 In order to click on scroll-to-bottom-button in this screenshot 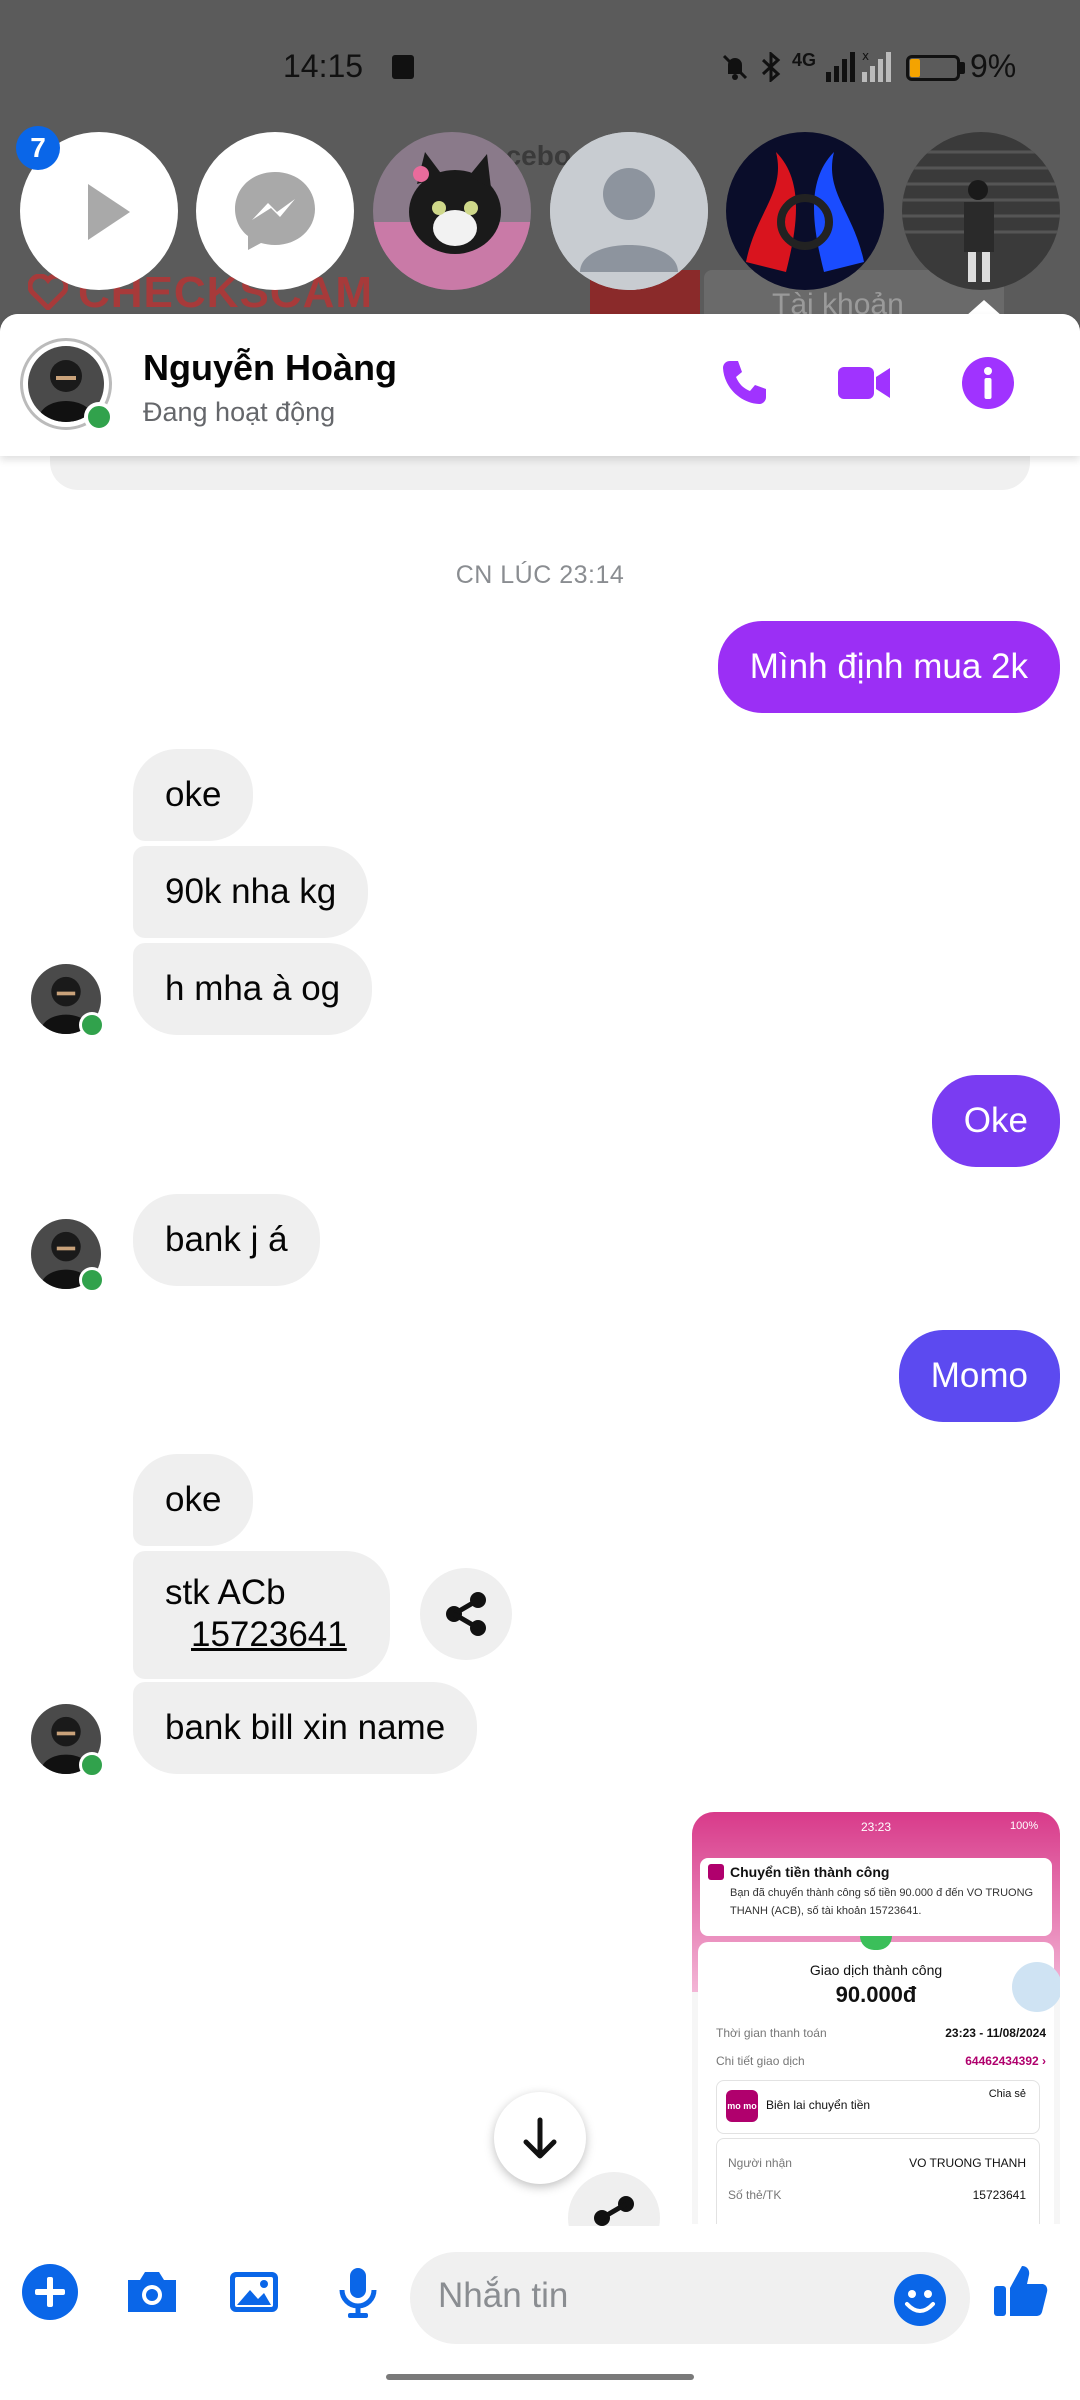, I will do `click(540, 2138)`.